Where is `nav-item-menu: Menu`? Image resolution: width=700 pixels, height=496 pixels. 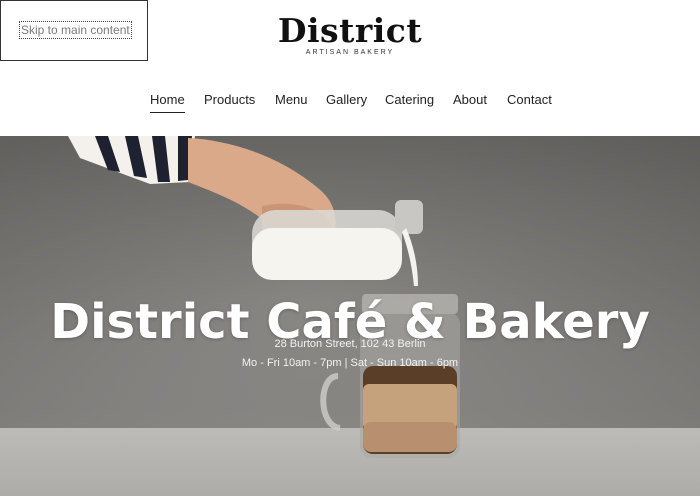 nav-item-menu: Menu is located at coordinates (291, 99).